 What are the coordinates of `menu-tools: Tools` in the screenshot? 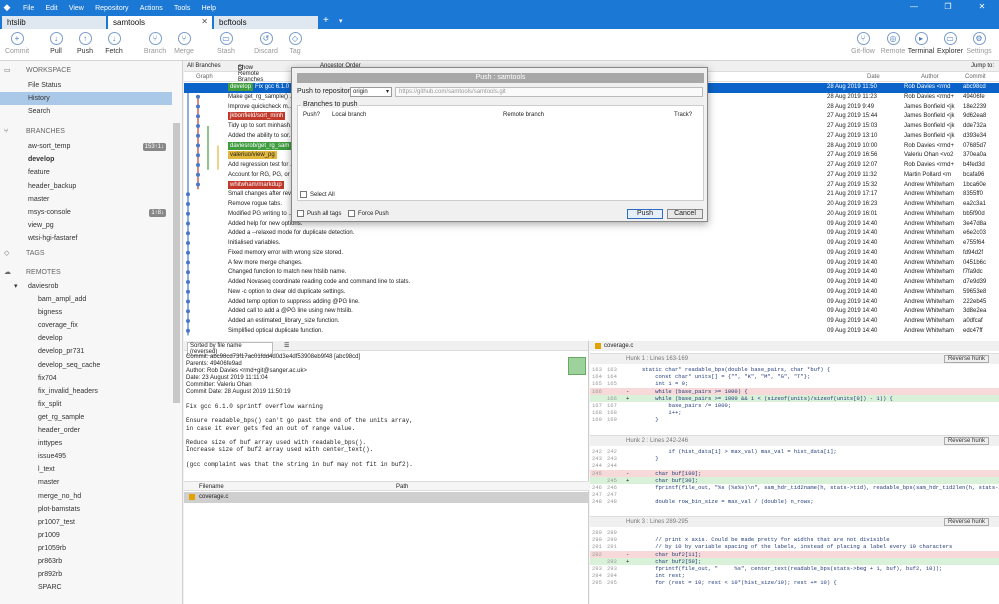 It's located at (182, 8).